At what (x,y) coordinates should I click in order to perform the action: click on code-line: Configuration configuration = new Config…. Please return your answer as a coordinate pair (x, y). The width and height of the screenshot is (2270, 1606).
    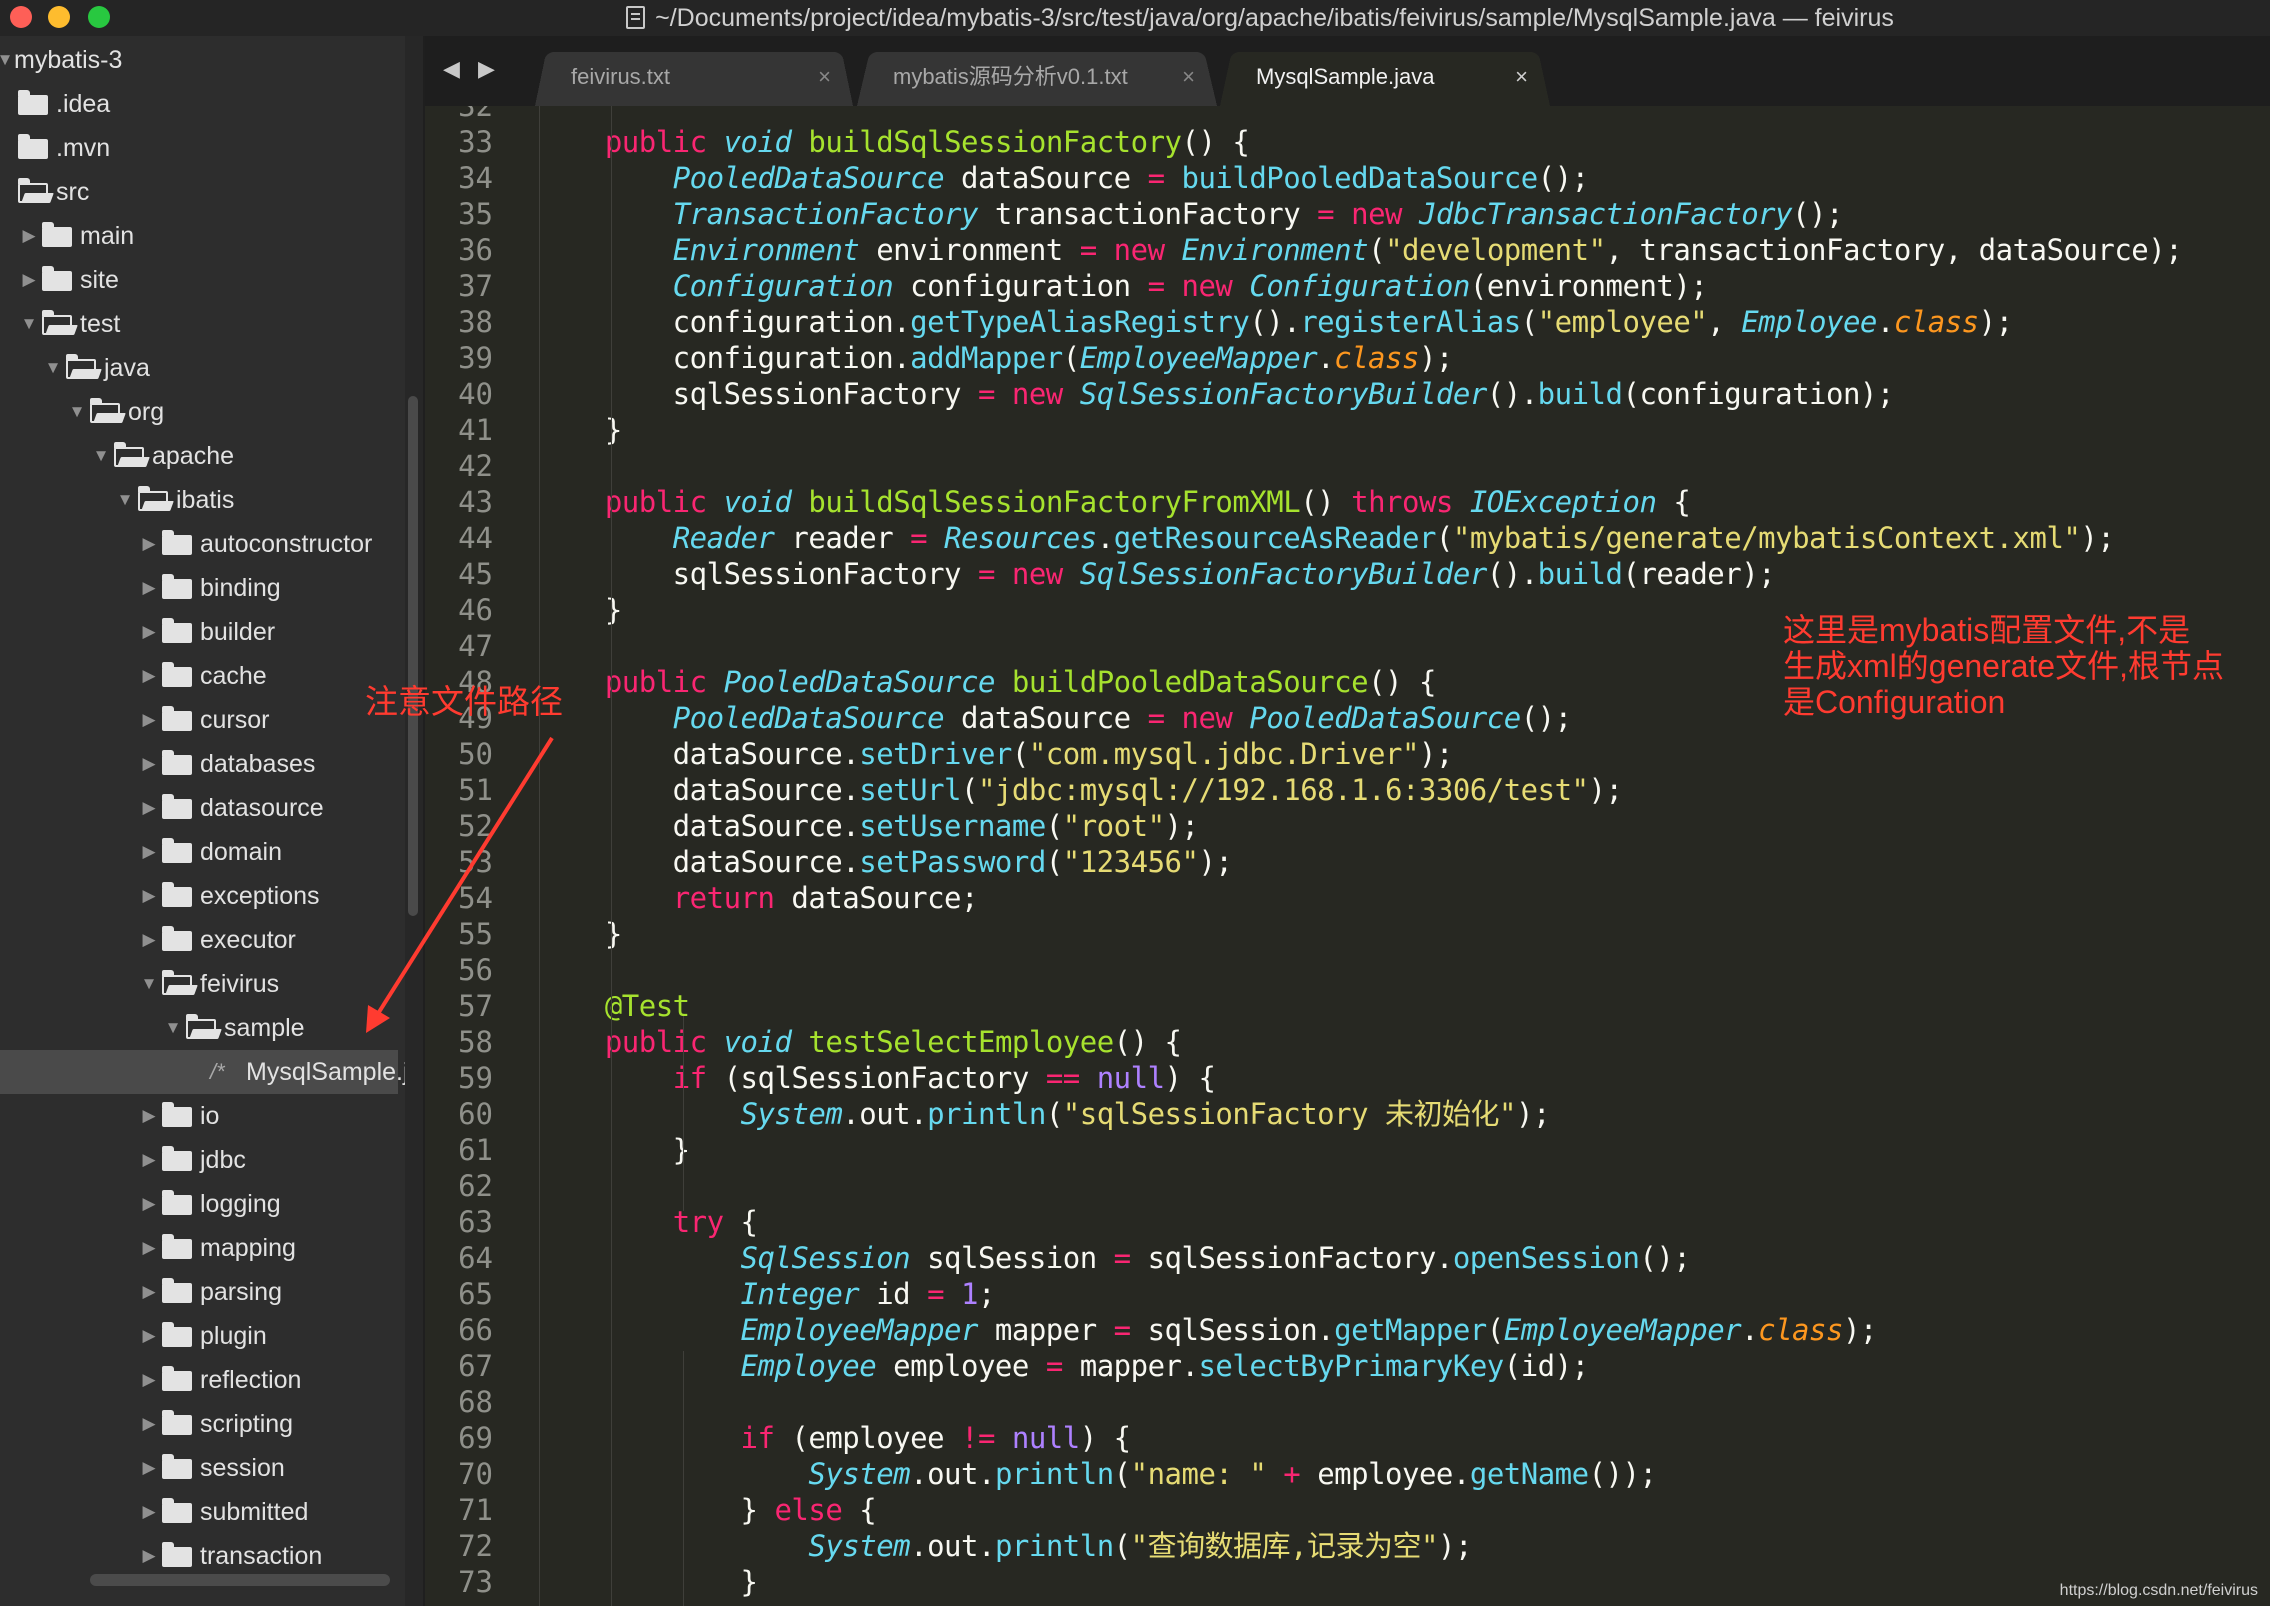
    Looking at the image, I should click on (1122, 286).